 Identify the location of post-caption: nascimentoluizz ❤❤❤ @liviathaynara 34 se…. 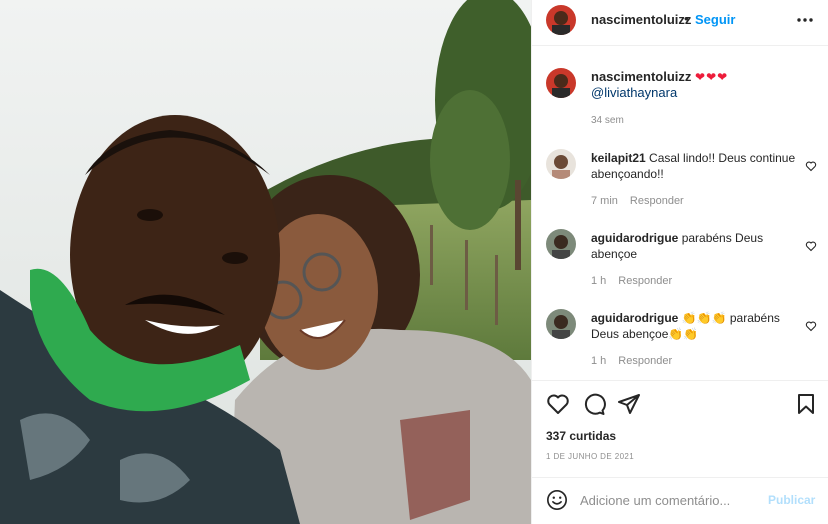
(680, 97).